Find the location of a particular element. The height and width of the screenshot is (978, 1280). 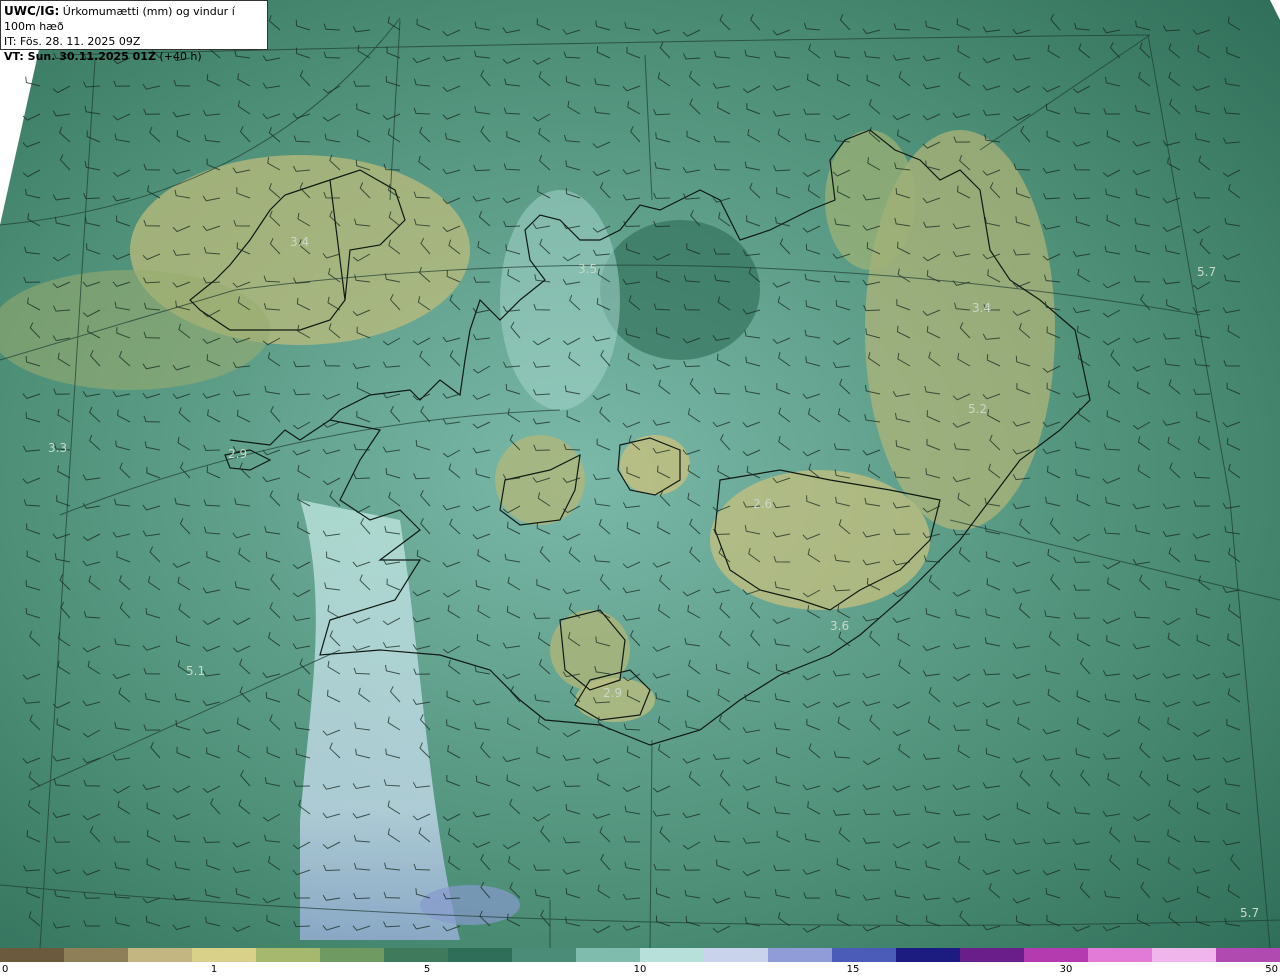

colorbar: 0 1 5 10 15 30 50 is located at coordinates (640, 963).